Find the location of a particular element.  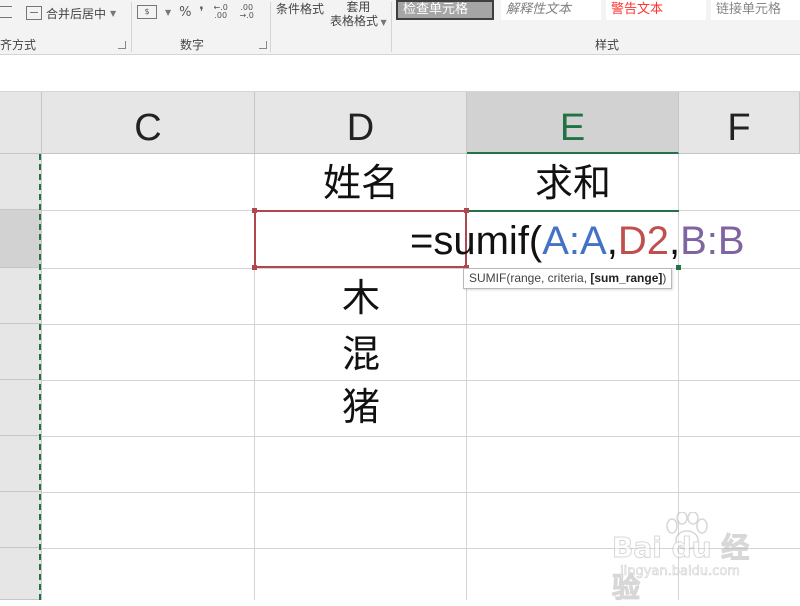

column-header-e: E is located at coordinates (573, 123).